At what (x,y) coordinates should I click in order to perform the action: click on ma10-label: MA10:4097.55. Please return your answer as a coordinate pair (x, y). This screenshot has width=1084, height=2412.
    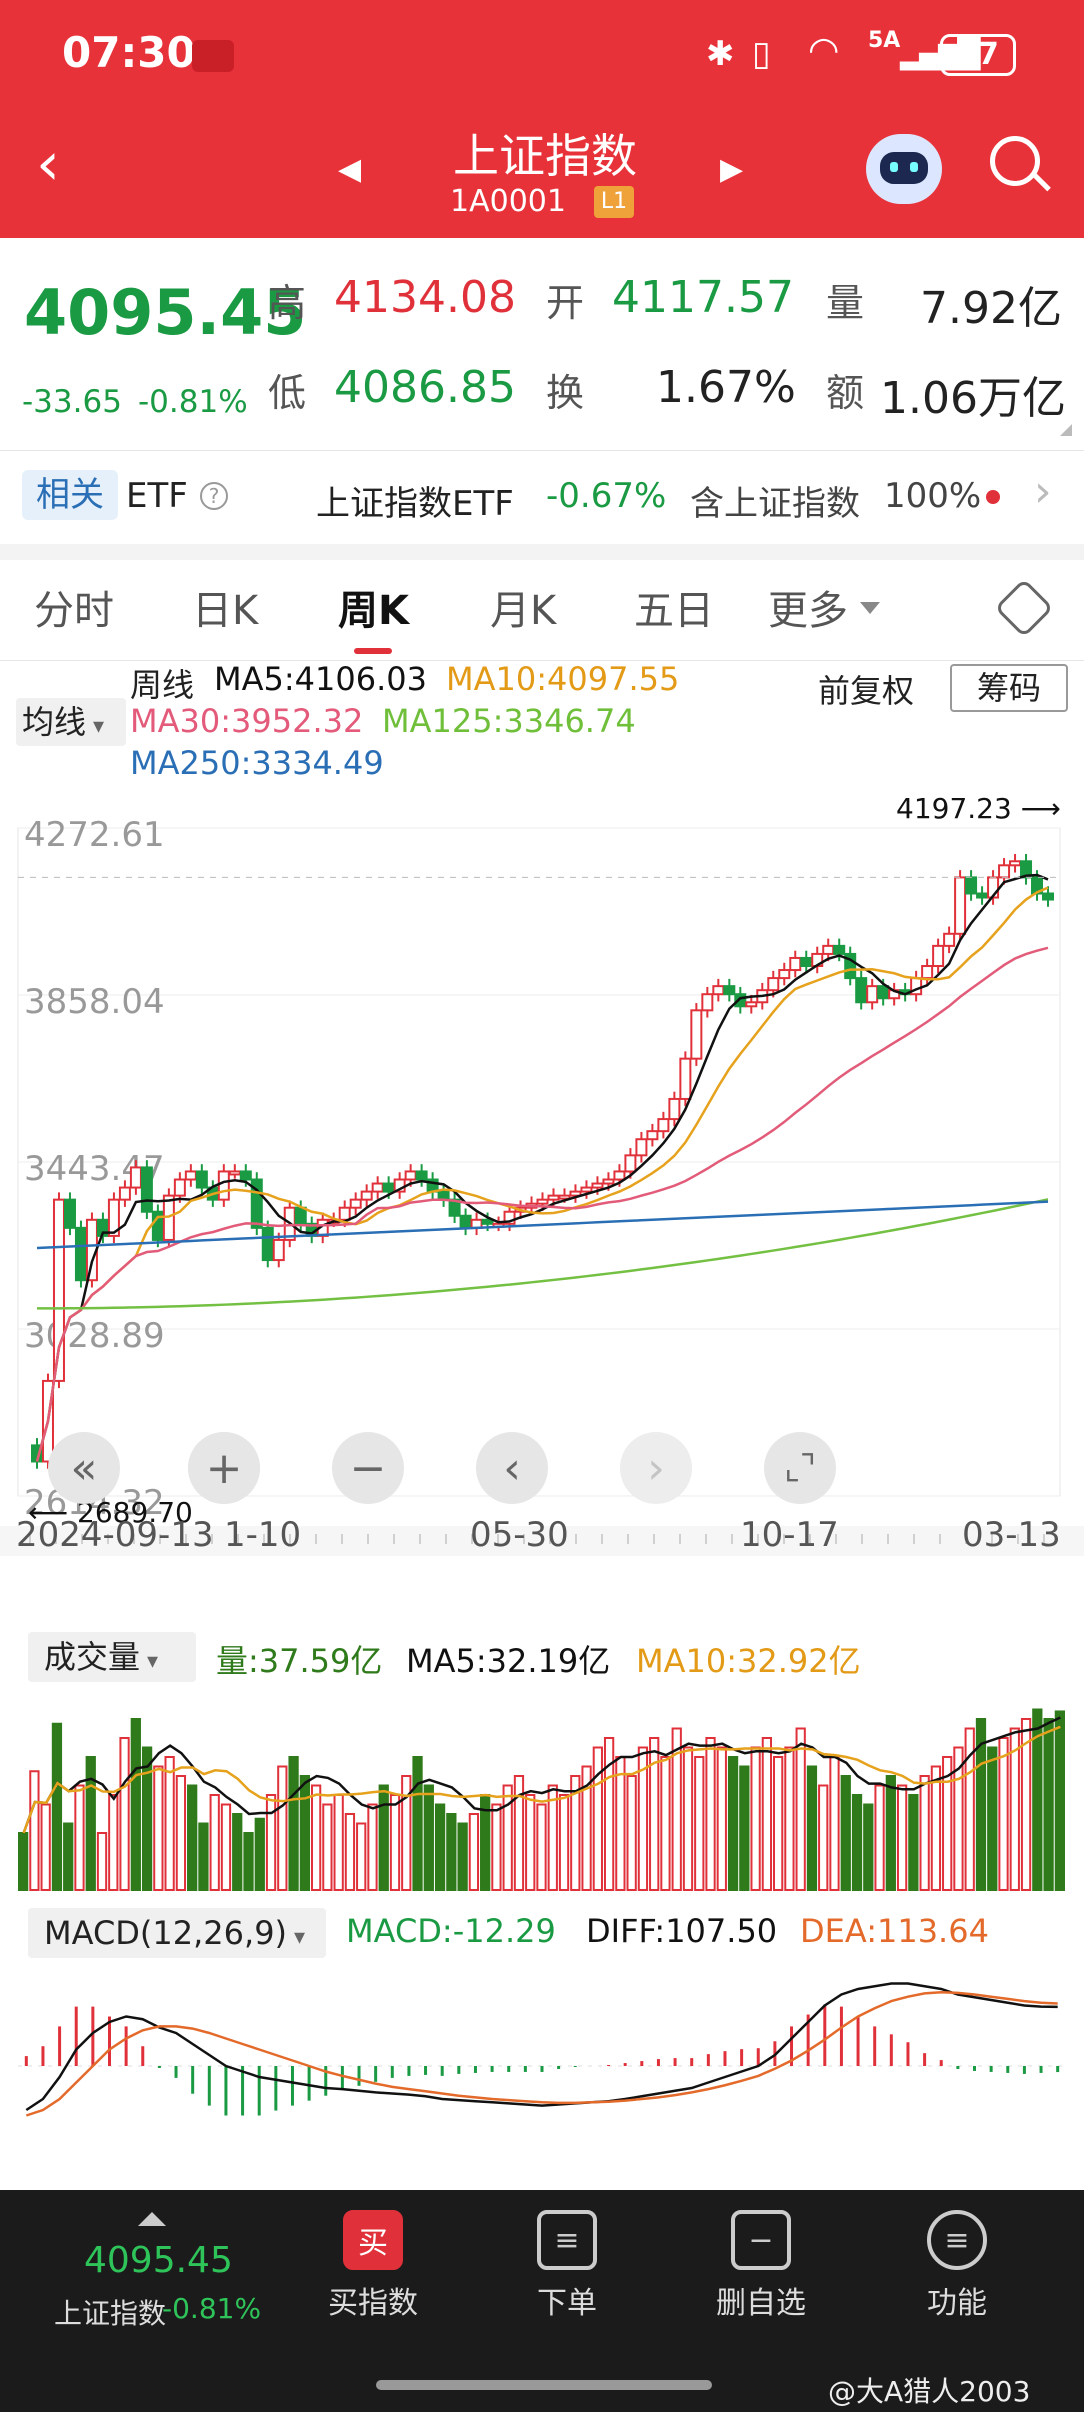
    Looking at the image, I should click on (563, 679).